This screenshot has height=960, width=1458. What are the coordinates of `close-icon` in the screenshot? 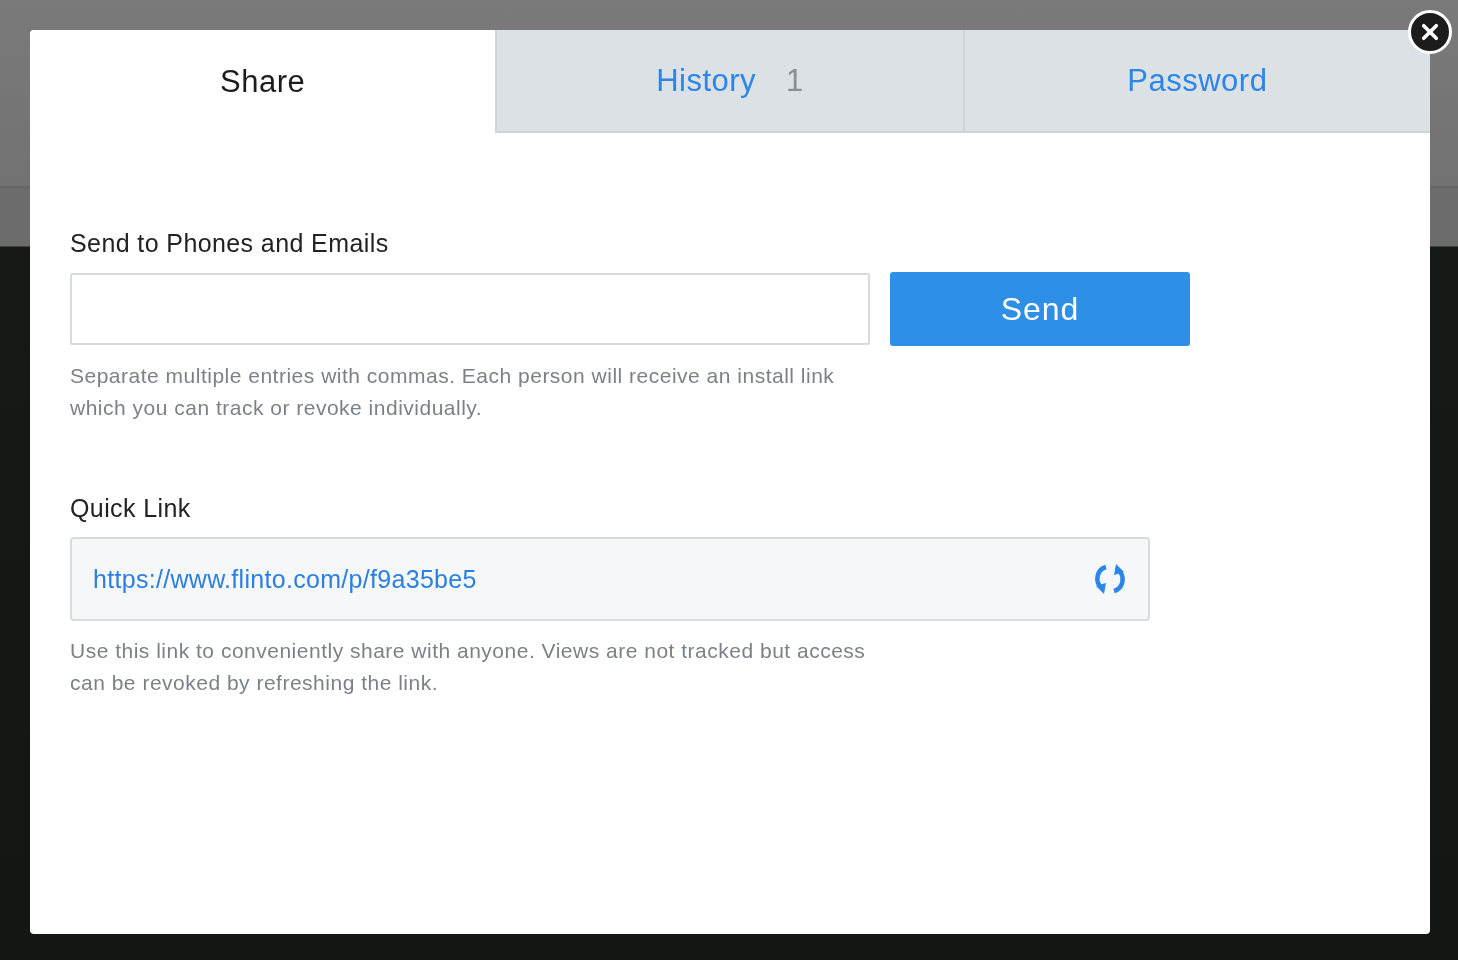 It's located at (1430, 32).